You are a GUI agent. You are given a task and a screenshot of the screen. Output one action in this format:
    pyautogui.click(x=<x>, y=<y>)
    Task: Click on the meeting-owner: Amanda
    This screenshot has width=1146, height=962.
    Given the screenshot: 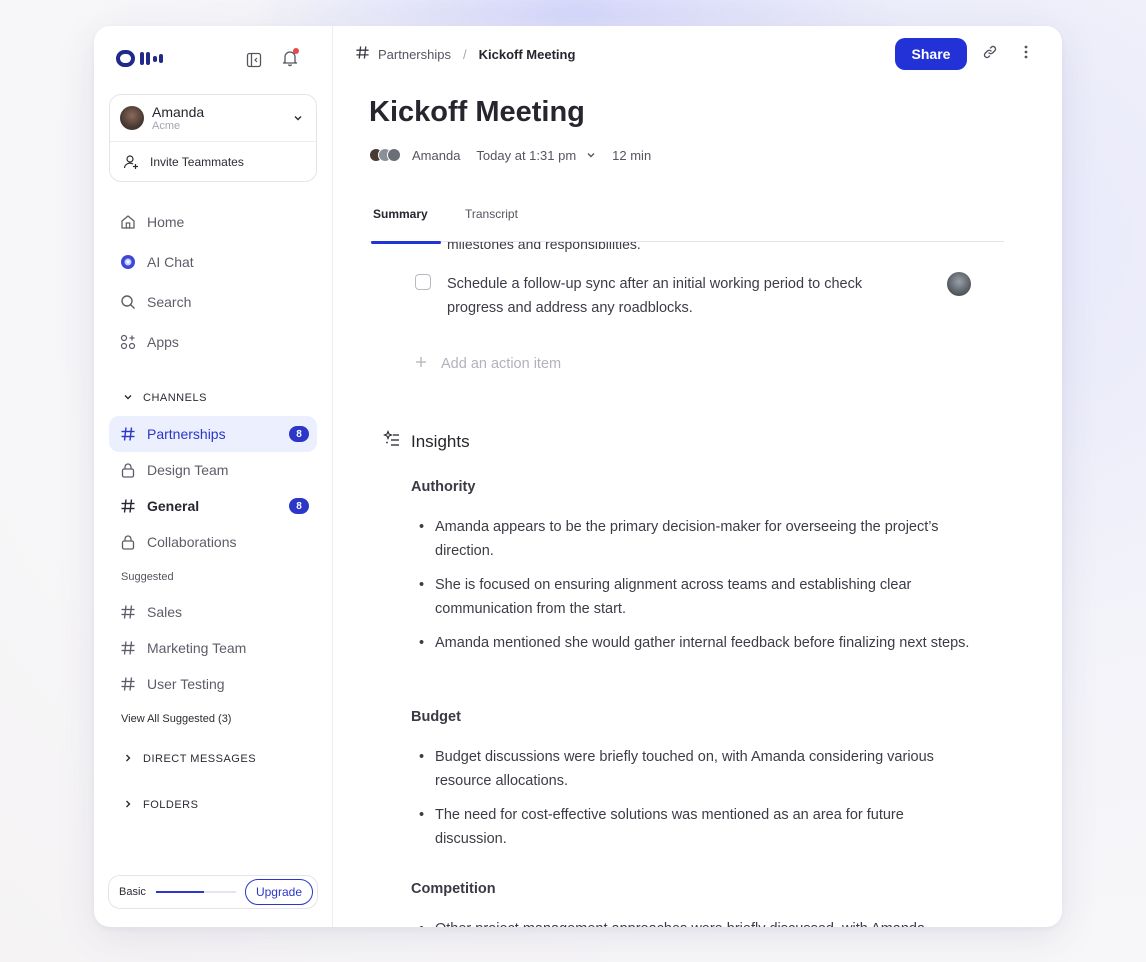 What is the action you would take?
    pyautogui.click(x=436, y=155)
    